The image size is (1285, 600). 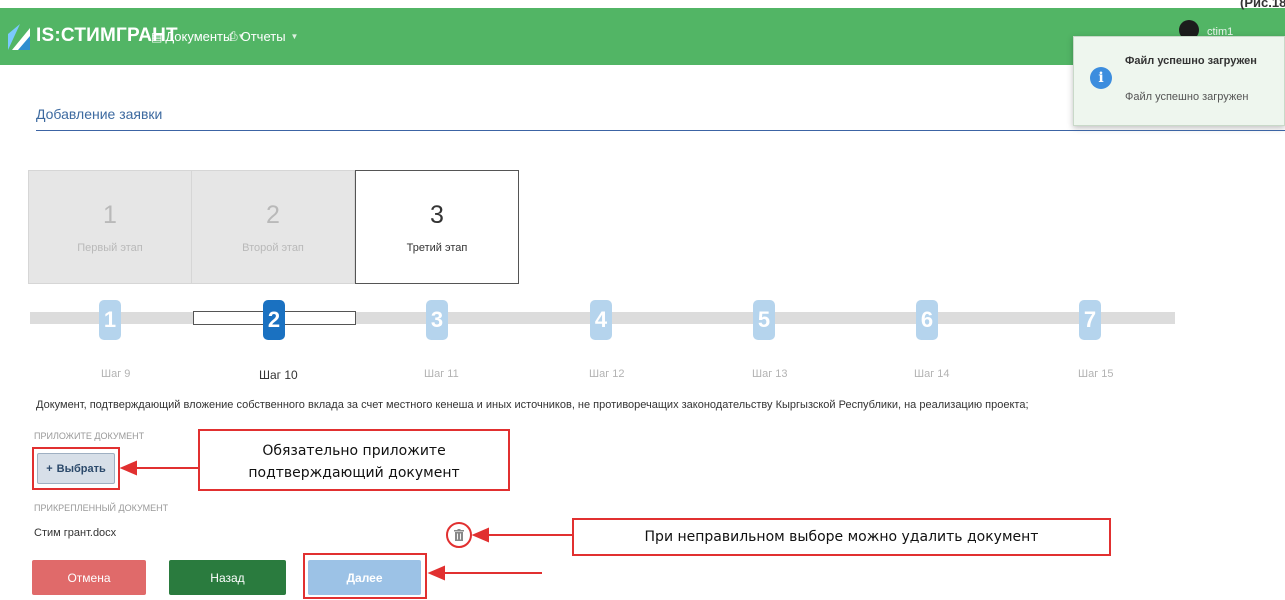 I want to click on documents-list-icon: ▤, so click(x=157, y=36).